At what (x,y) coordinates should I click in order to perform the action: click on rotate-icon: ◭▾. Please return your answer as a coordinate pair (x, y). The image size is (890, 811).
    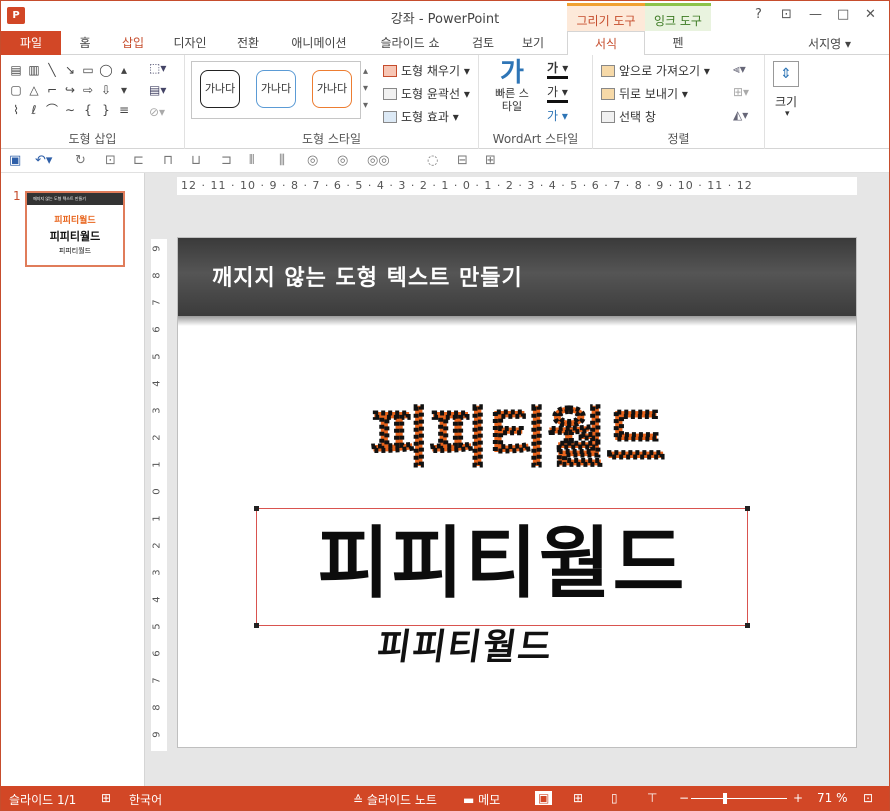
    Looking at the image, I should click on (740, 115).